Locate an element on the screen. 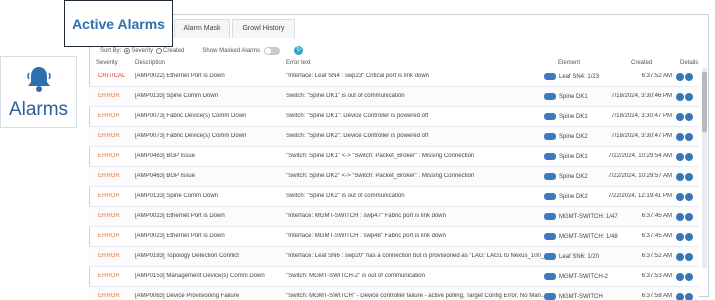 This screenshot has height=300, width=715. element-label: Spine DK2 is located at coordinates (573, 136).